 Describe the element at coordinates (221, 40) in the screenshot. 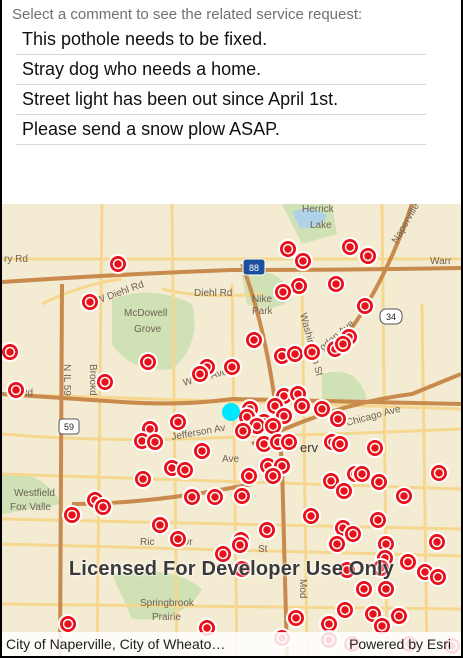

I see `comment-item: This pothole needs to be fixed.` at that location.